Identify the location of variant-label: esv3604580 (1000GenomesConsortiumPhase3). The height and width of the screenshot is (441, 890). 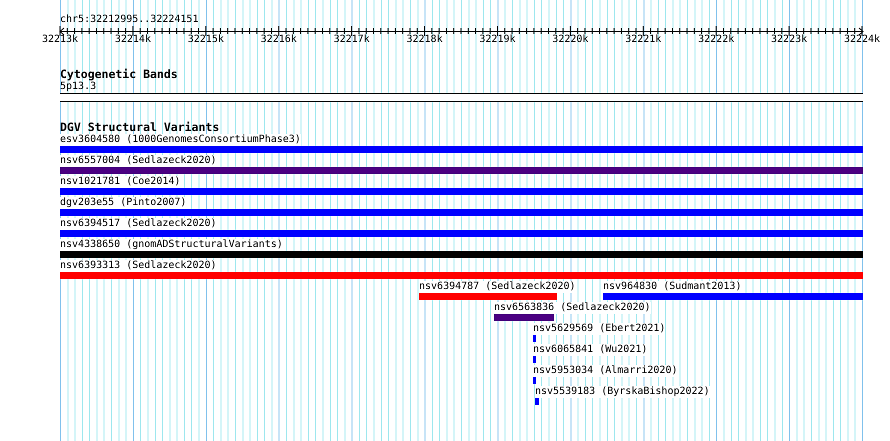
(180, 140).